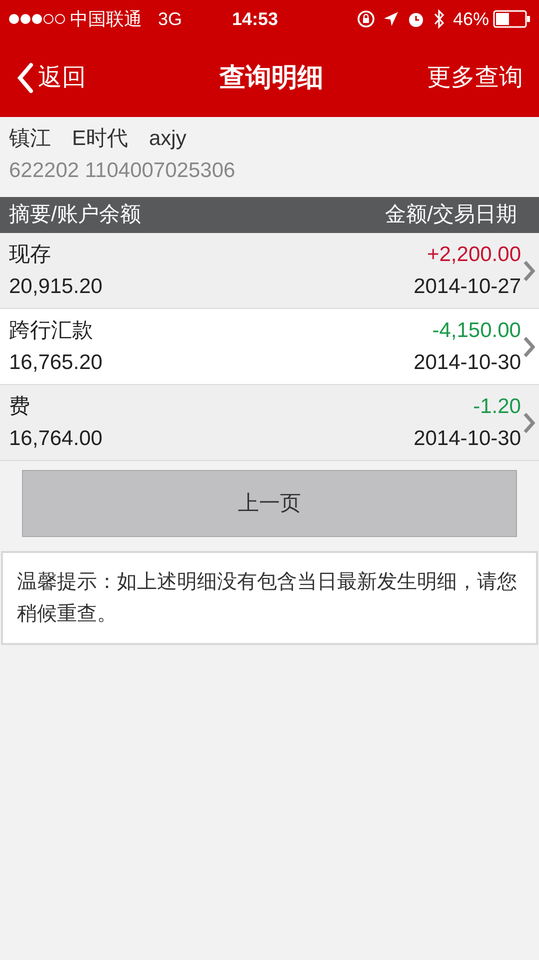 Image resolution: width=539 pixels, height=960 pixels. What do you see at coordinates (98, 139) in the screenshot?
I see `account-name: 镇江 E时代 axjy` at bounding box center [98, 139].